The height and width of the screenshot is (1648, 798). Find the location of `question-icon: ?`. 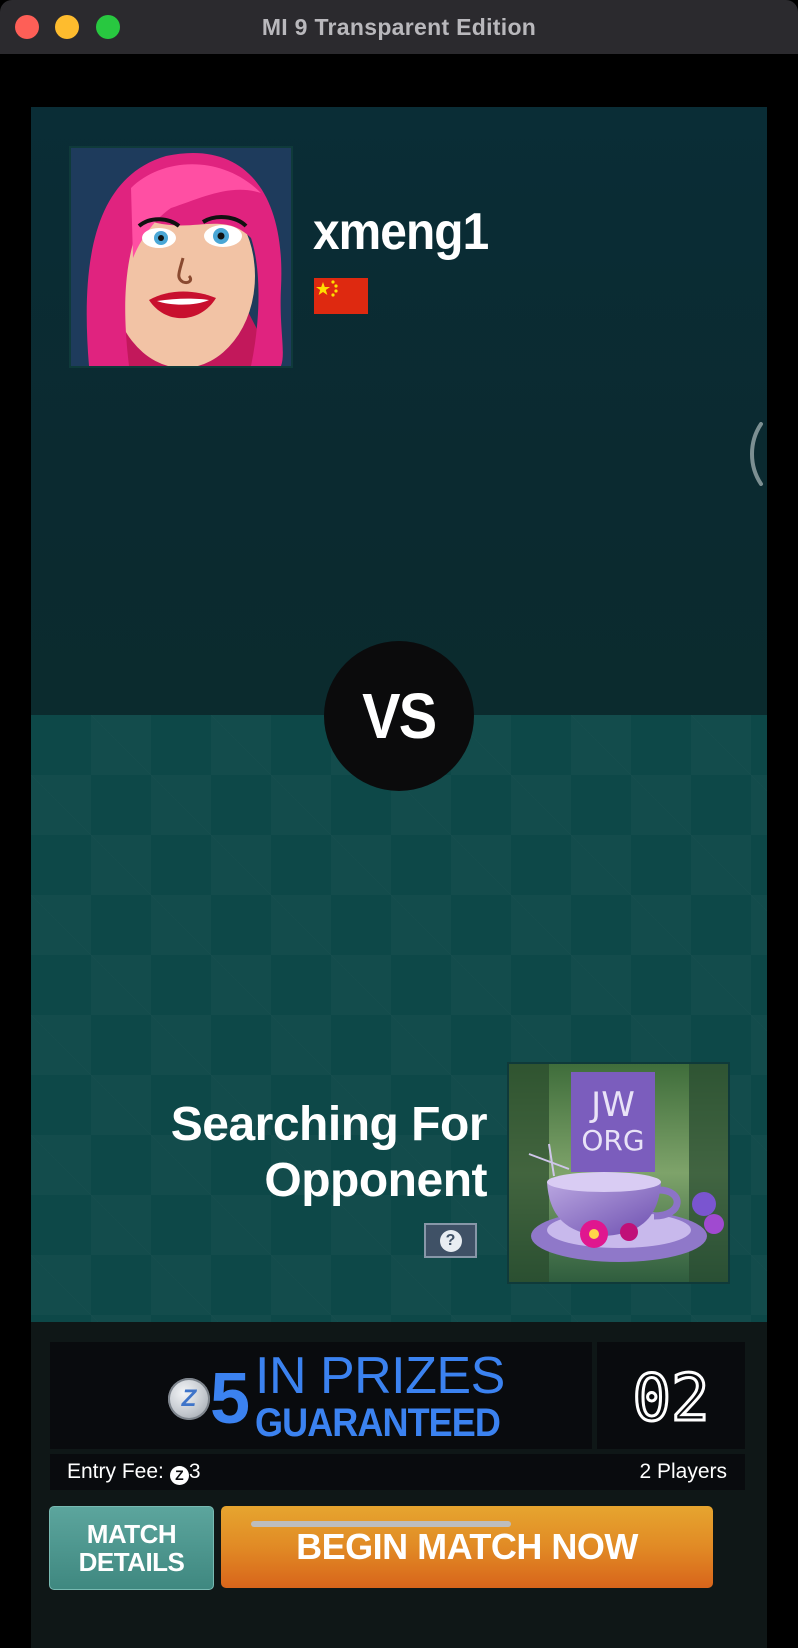

question-icon: ? is located at coordinates (450, 1240).